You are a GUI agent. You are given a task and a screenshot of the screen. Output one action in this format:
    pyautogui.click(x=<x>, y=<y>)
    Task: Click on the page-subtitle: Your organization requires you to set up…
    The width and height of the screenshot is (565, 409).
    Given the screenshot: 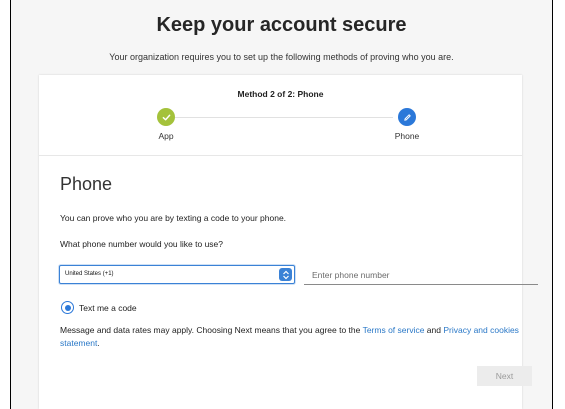 What is the action you would take?
    pyautogui.click(x=281, y=57)
    